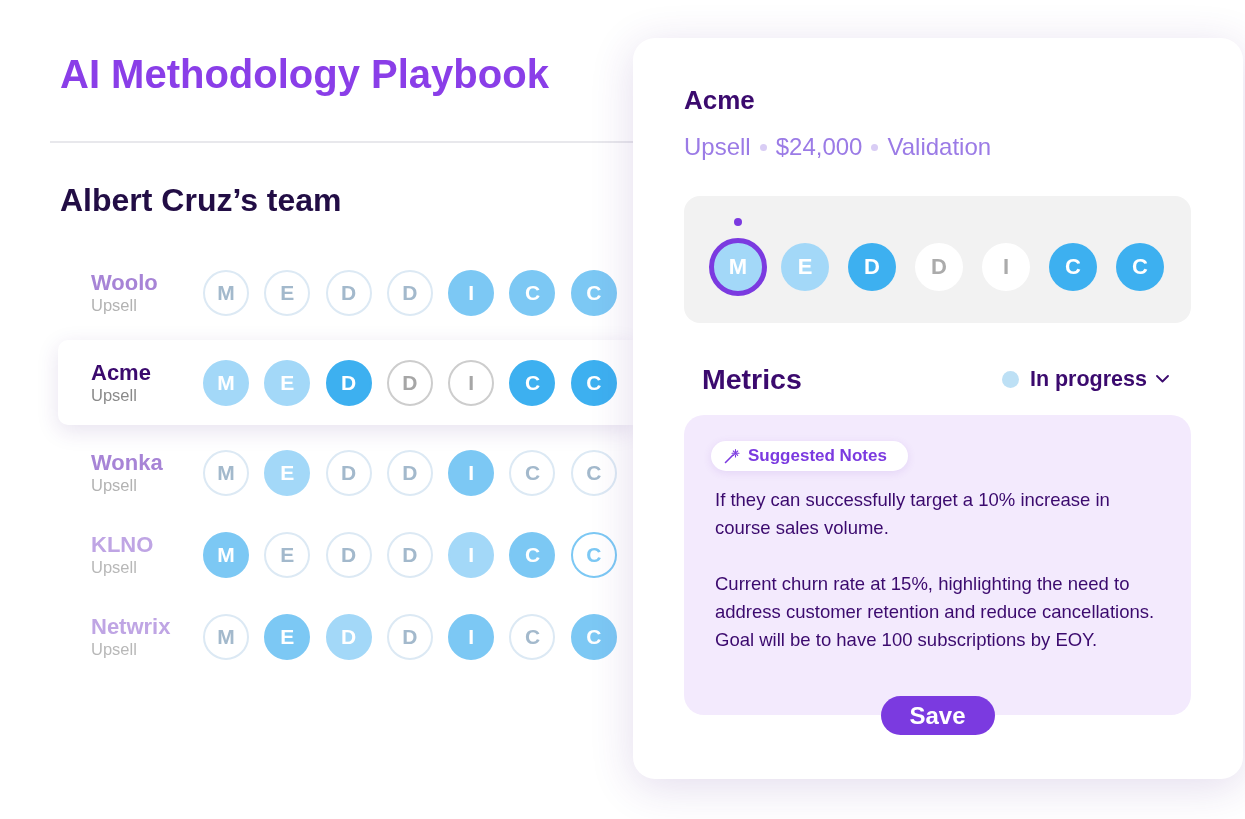 This screenshot has width=1245, height=819. What do you see at coordinates (937, 715) in the screenshot?
I see `save-button: Save` at bounding box center [937, 715].